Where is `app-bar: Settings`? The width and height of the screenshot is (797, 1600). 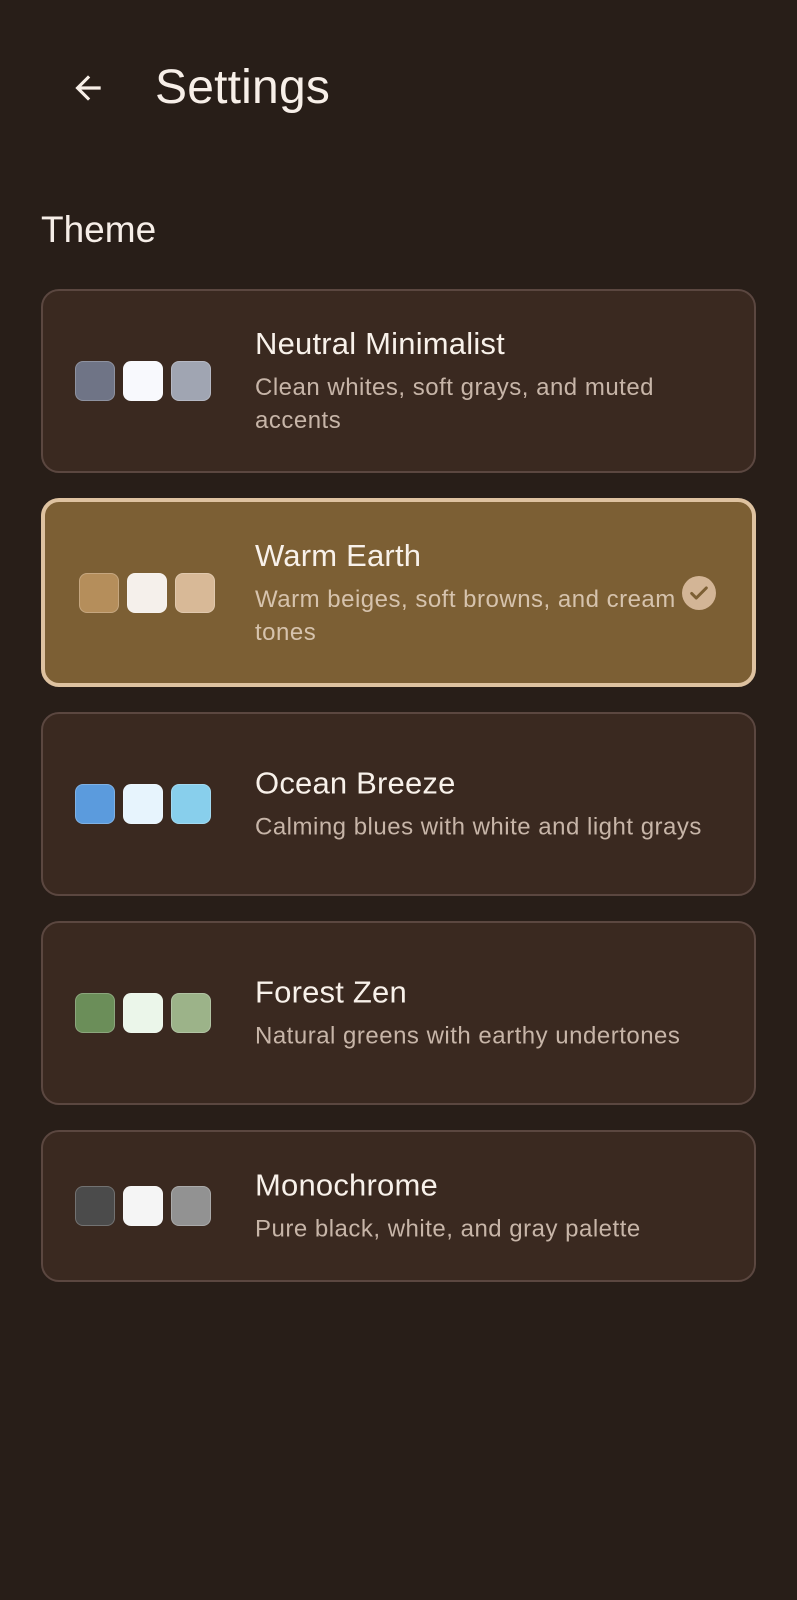
app-bar: Settings is located at coordinates (398, 90).